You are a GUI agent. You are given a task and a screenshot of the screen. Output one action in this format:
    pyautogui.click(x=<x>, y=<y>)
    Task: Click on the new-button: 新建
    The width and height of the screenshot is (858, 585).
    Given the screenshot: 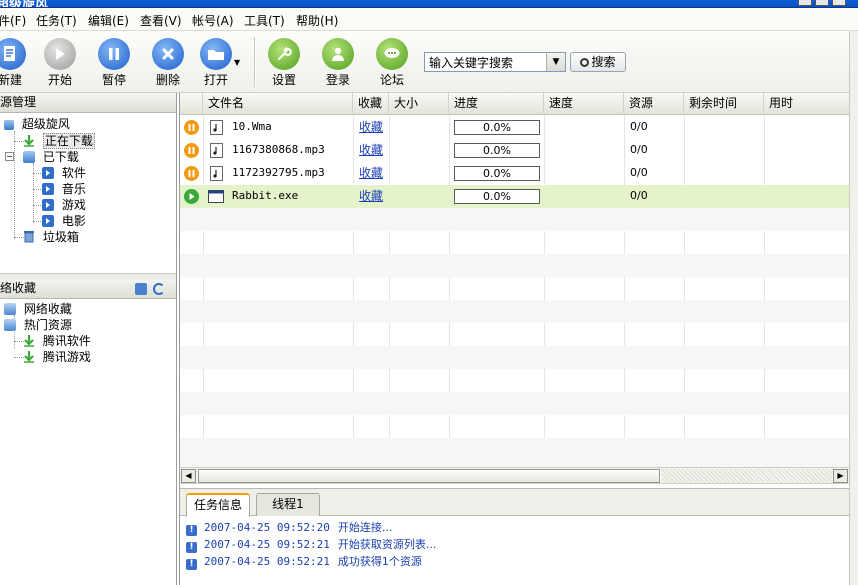 What is the action you would take?
    pyautogui.click(x=18, y=62)
    